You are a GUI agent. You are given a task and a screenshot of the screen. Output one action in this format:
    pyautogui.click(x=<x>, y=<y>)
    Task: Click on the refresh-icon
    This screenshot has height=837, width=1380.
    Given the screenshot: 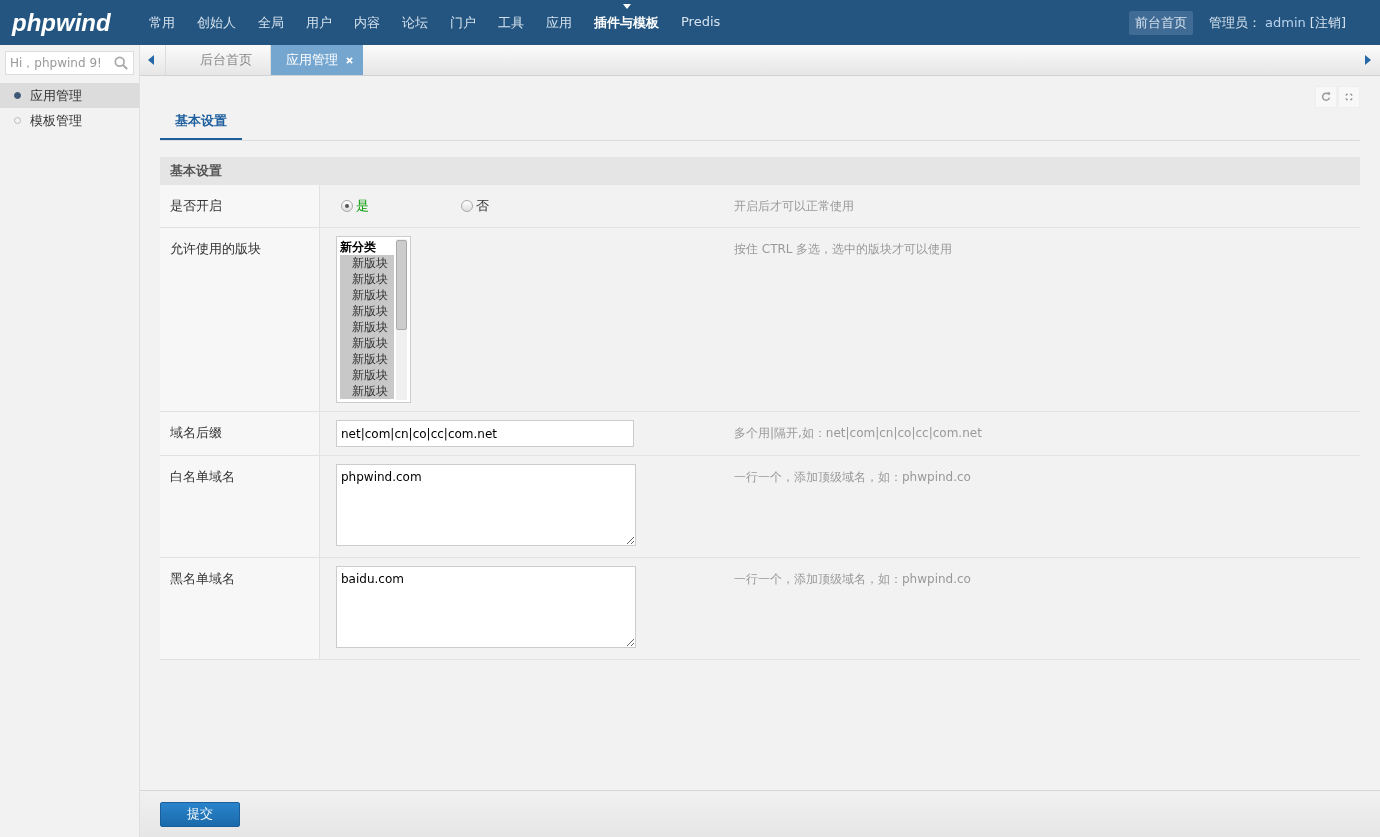 What is the action you would take?
    pyautogui.click(x=1326, y=97)
    